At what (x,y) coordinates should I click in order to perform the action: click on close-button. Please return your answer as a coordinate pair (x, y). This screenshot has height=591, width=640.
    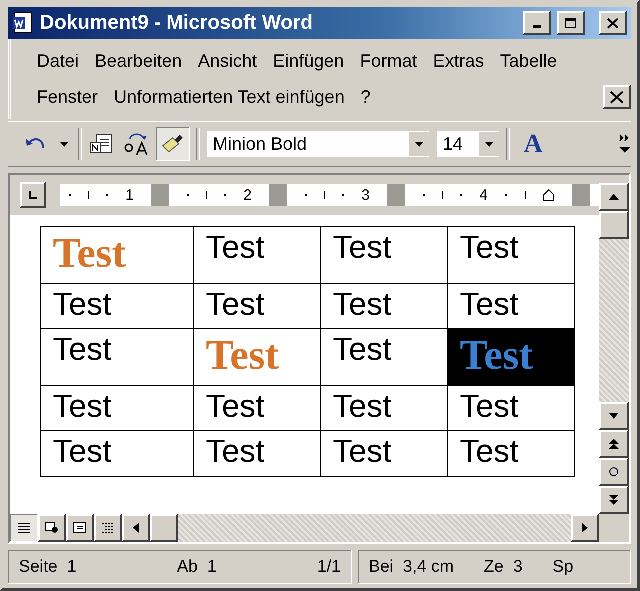
    Looking at the image, I should click on (613, 23).